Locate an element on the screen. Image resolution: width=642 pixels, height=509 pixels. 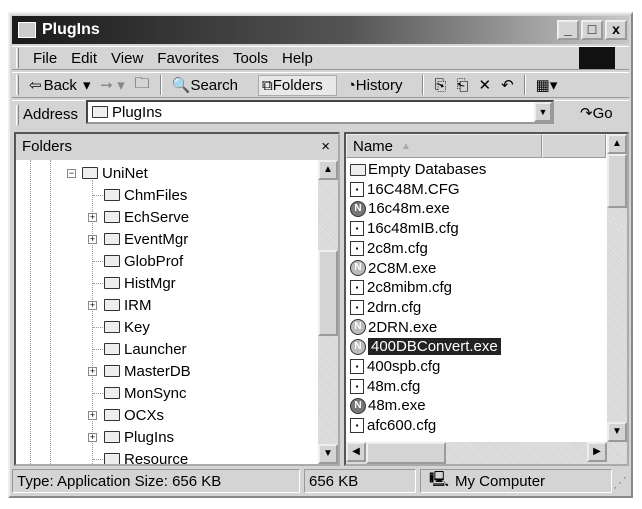
file-item: Empty Databases is located at coordinates (418, 169).